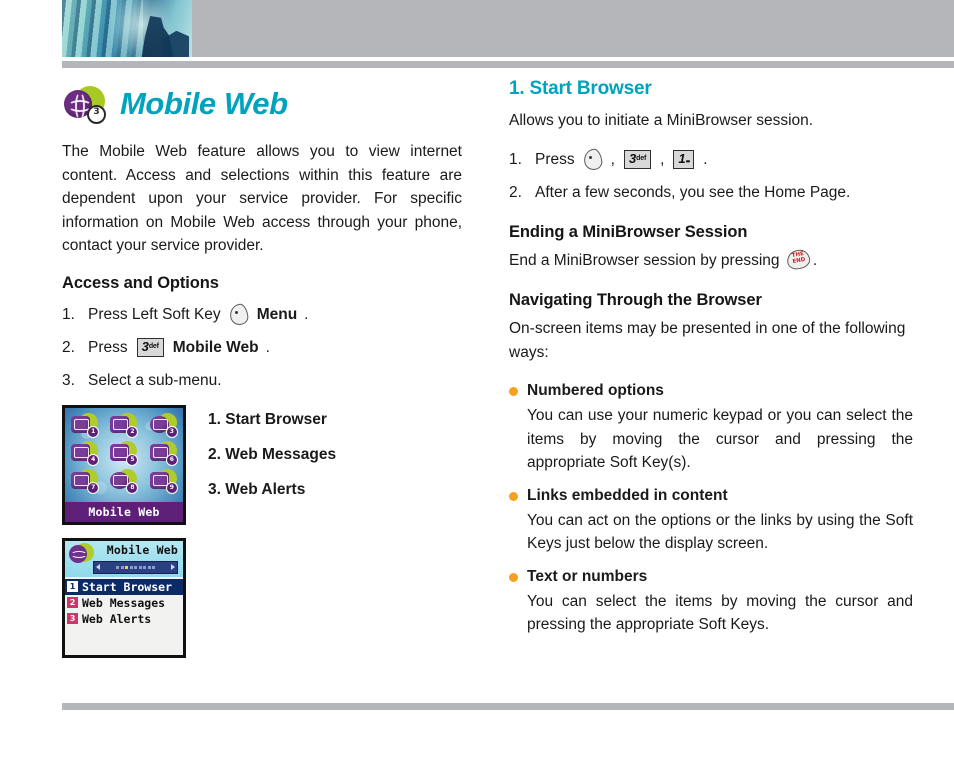  What do you see at coordinates (124, 425) in the screenshot?
I see `menu-icon-recent-calls: 2` at bounding box center [124, 425].